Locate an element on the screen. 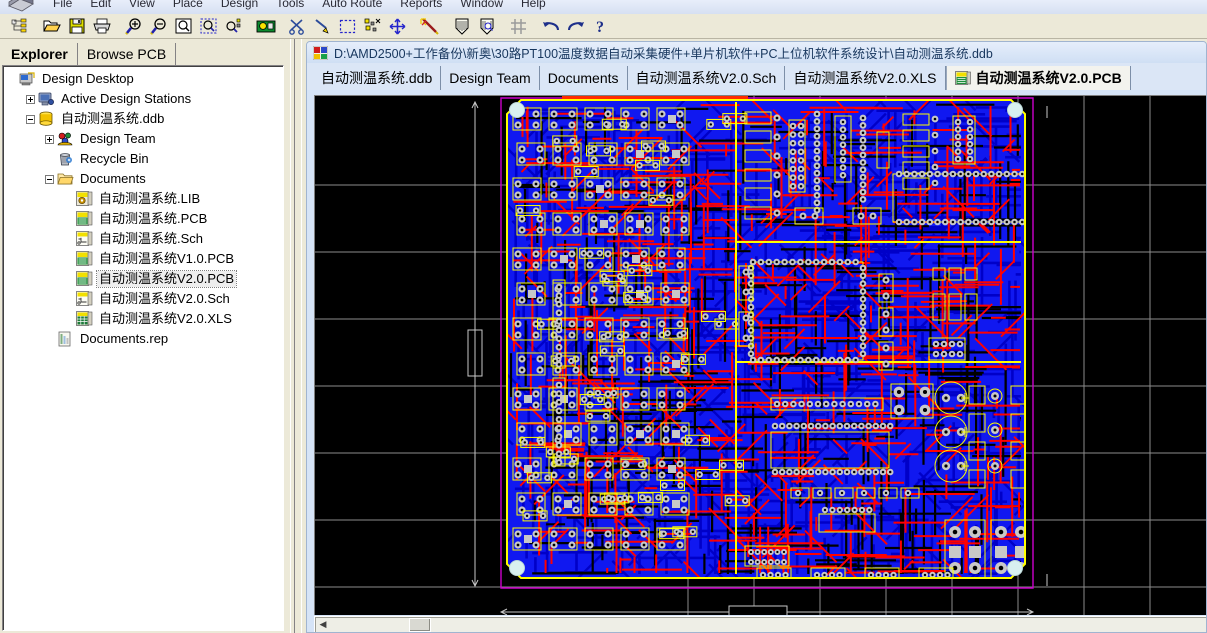 This screenshot has width=1207, height=633. menu-item-edit: Edit is located at coordinates (100, 5).